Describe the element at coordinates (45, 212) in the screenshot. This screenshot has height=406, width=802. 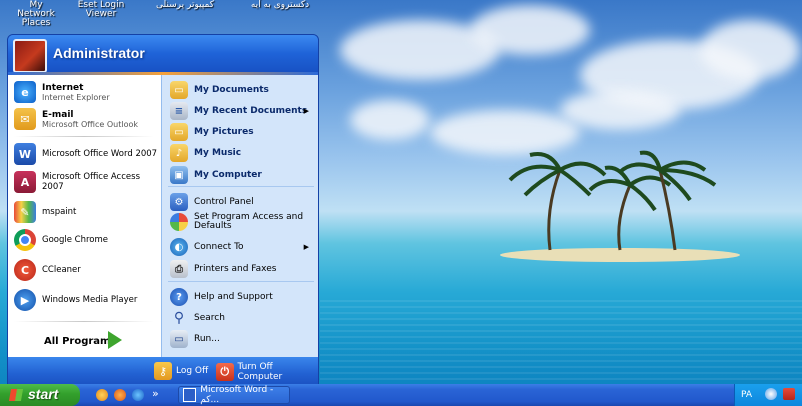
I see `program-mspaint: ✎ mspaint` at that location.